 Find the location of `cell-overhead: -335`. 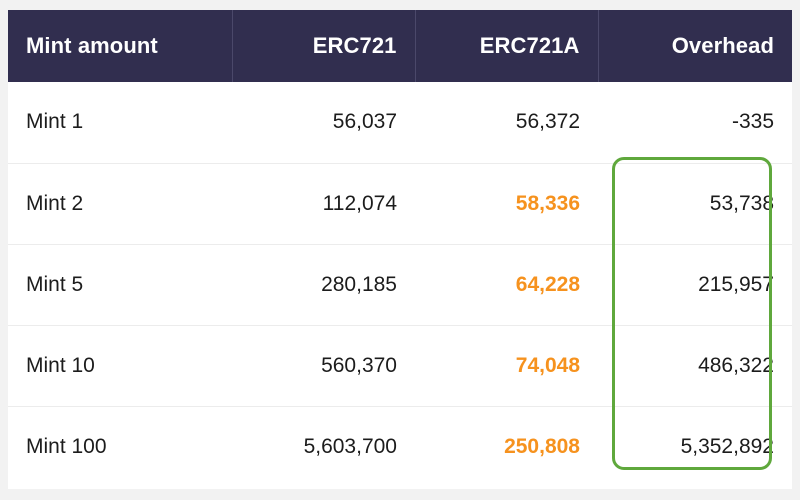

cell-overhead: -335 is located at coordinates (695, 123).